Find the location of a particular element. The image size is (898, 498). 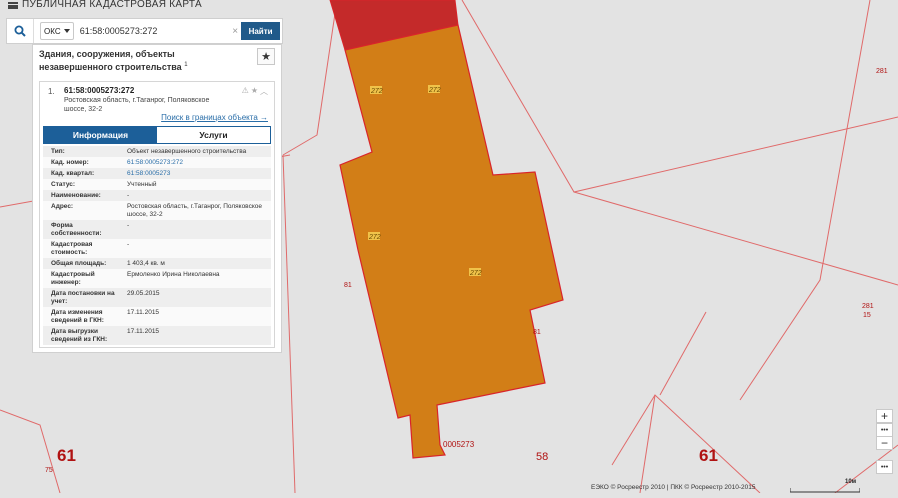

chevron-down-icon is located at coordinates (66, 31).